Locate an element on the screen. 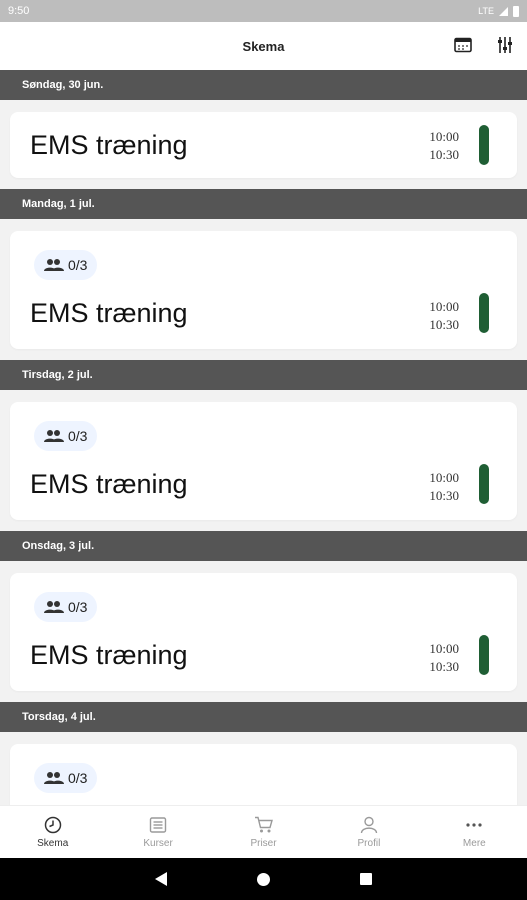  battery-icon is located at coordinates (516, 11).